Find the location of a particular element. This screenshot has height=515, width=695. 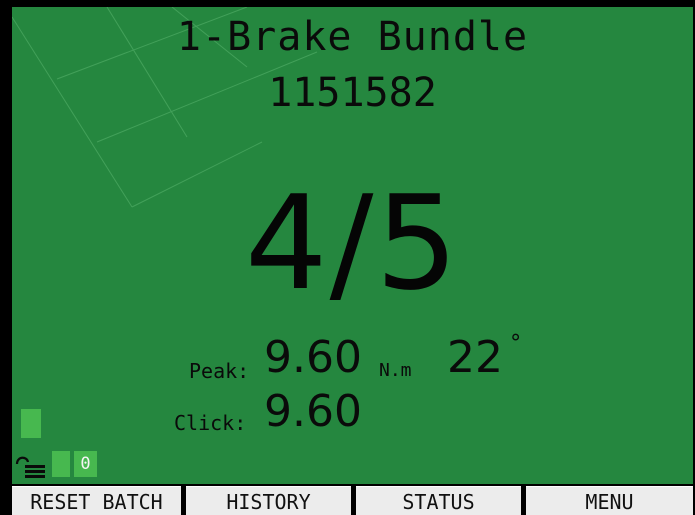

job-title: 1-Brake Bundle is located at coordinates (352, 37).